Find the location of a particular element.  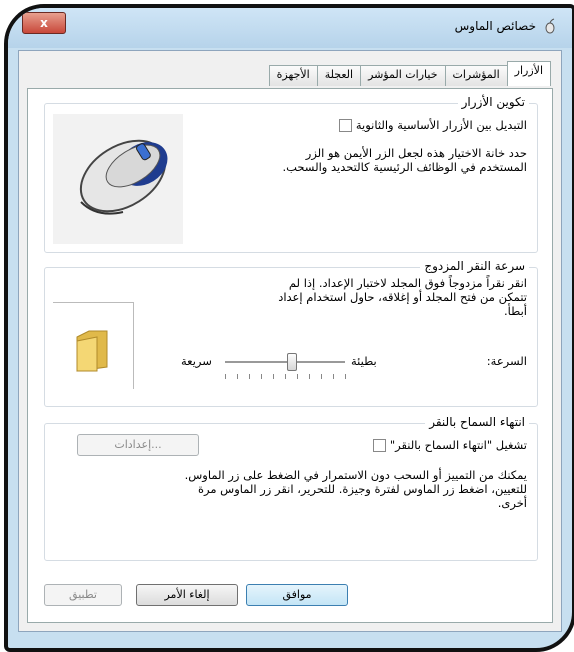

double-click-desc-line3: أبطأ. is located at coordinates (515, 311).